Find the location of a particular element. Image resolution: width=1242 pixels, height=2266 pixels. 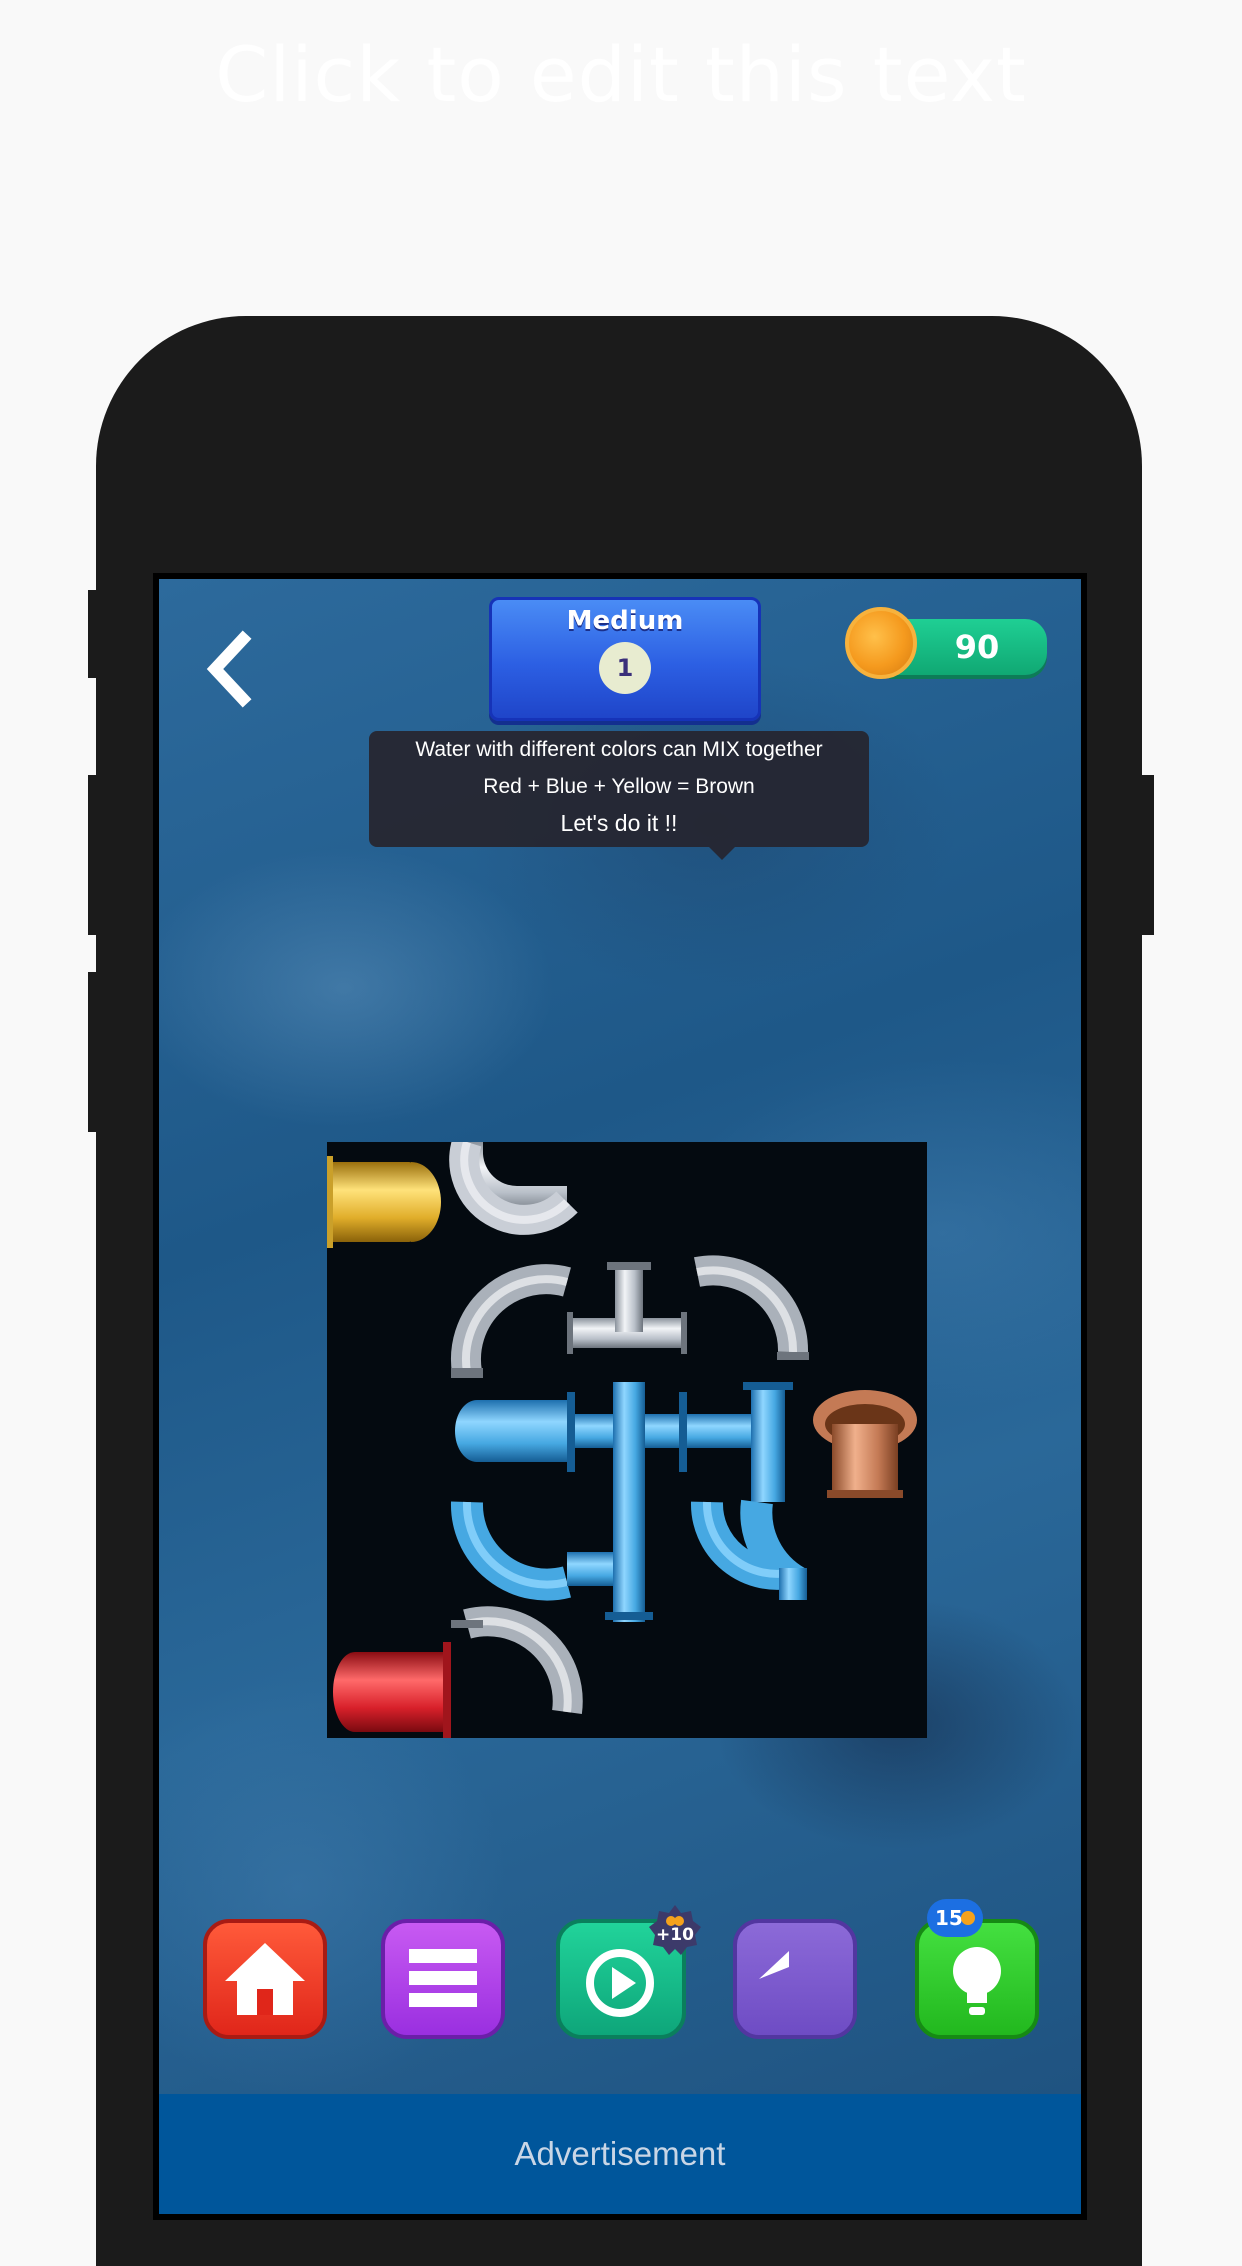

chevron-left-icon is located at coordinates (229, 669).